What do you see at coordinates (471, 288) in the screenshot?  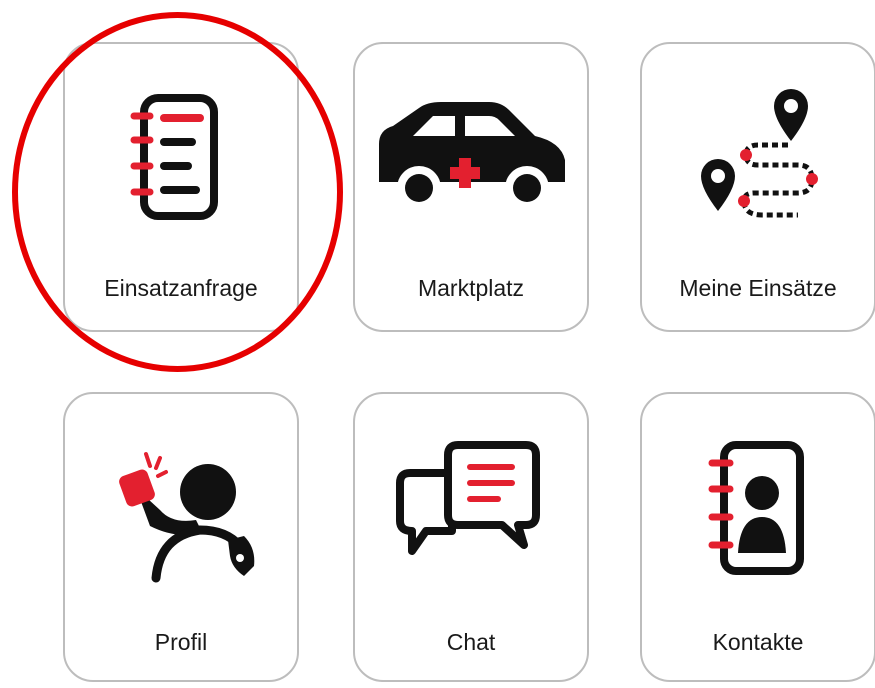 I see `tile-label: Marktplatz` at bounding box center [471, 288].